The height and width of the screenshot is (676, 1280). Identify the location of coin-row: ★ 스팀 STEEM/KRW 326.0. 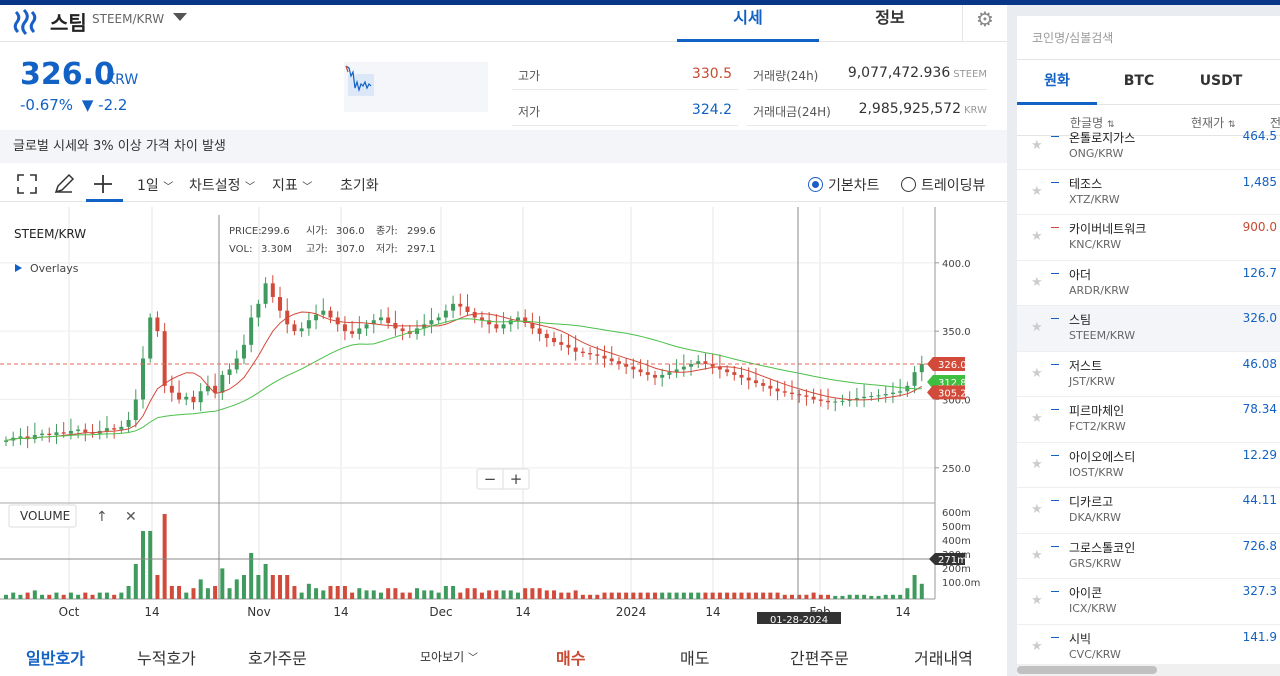
(1148, 329).